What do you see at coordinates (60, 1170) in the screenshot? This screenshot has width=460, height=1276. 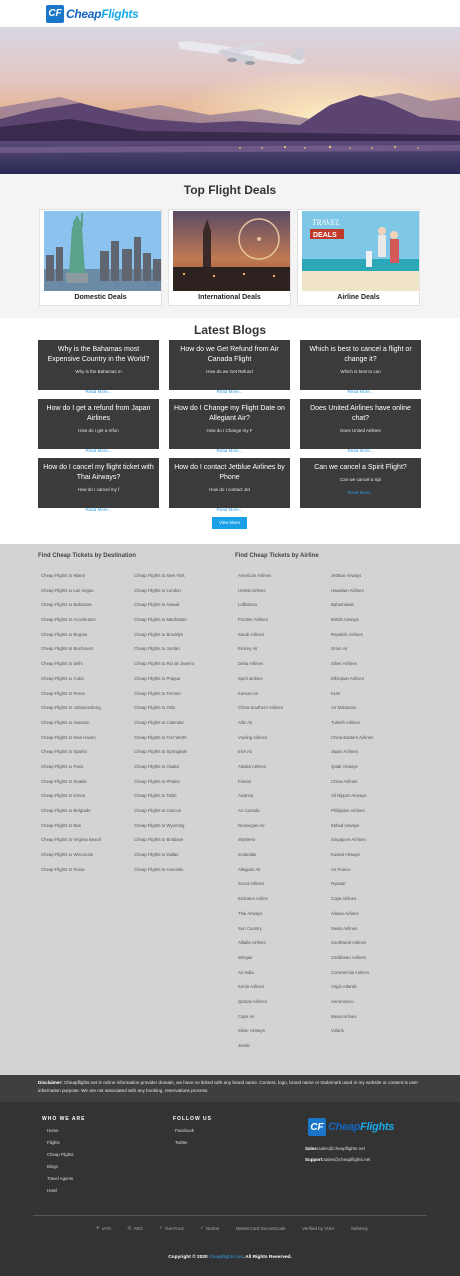 I see `footer-link: Blogs` at bounding box center [60, 1170].